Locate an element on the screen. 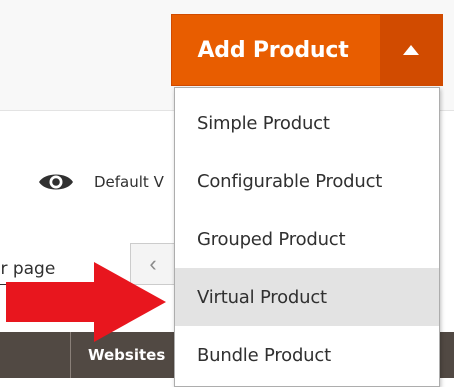  menu-item-configurable-product: Configurable Product is located at coordinates (307, 181).